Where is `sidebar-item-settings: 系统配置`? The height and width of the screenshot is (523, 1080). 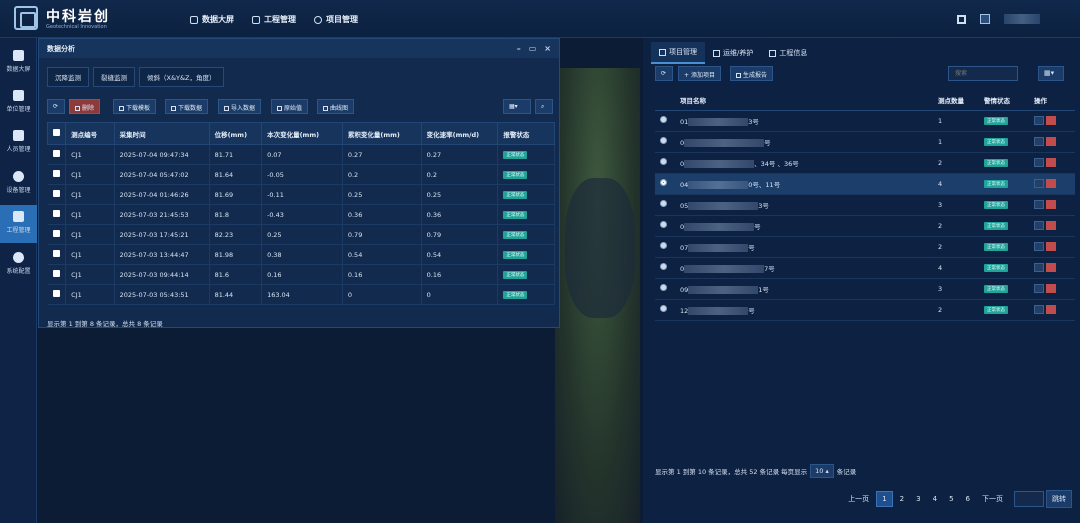
sidebar-item-settings: 系统配置 is located at coordinates (18, 265).